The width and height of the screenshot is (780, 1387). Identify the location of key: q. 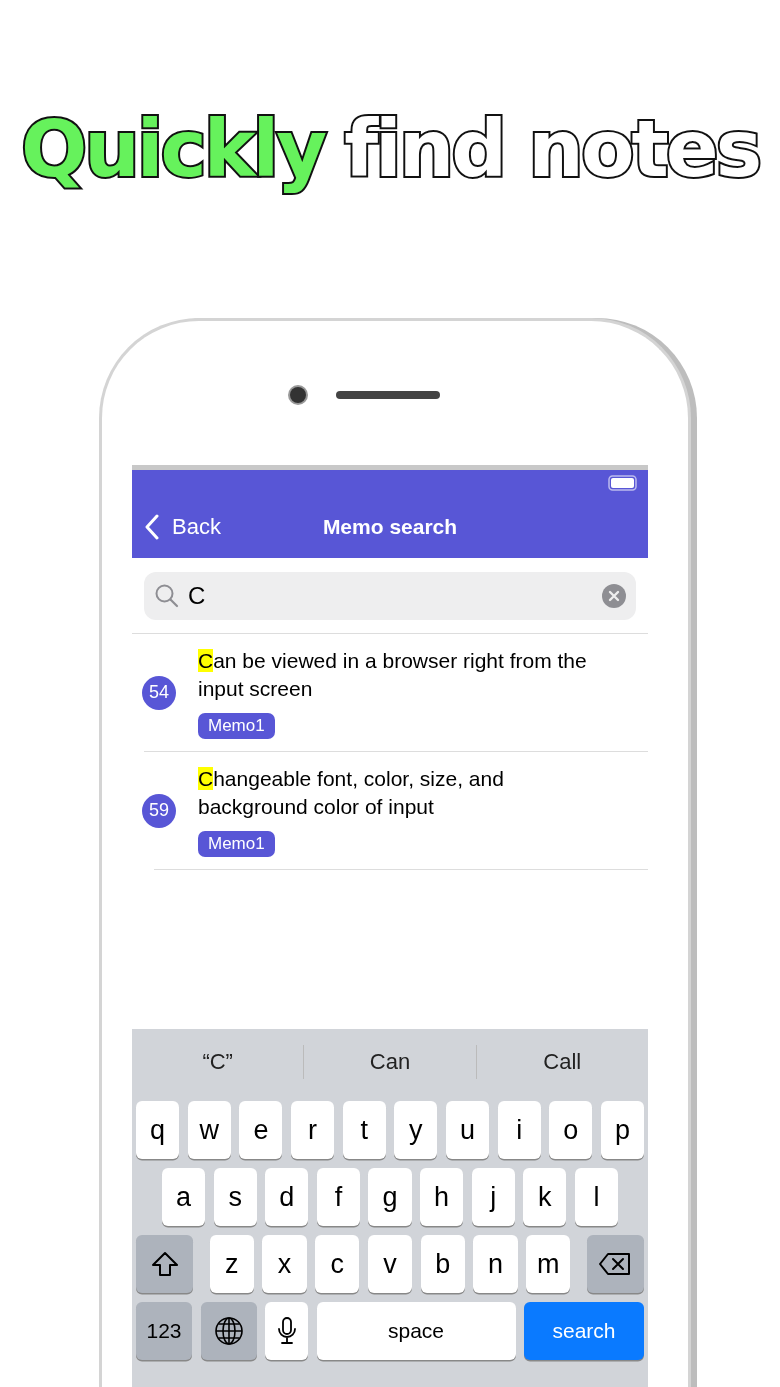
(158, 1130).